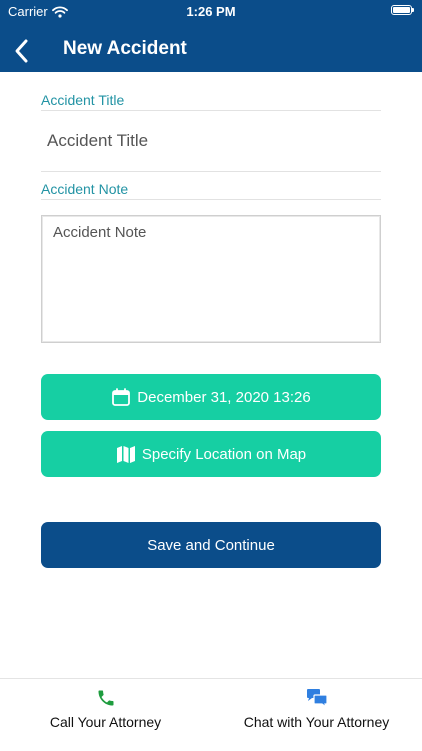 This screenshot has height=751, width=422. I want to click on chevron-left-icon, so click(21, 51).